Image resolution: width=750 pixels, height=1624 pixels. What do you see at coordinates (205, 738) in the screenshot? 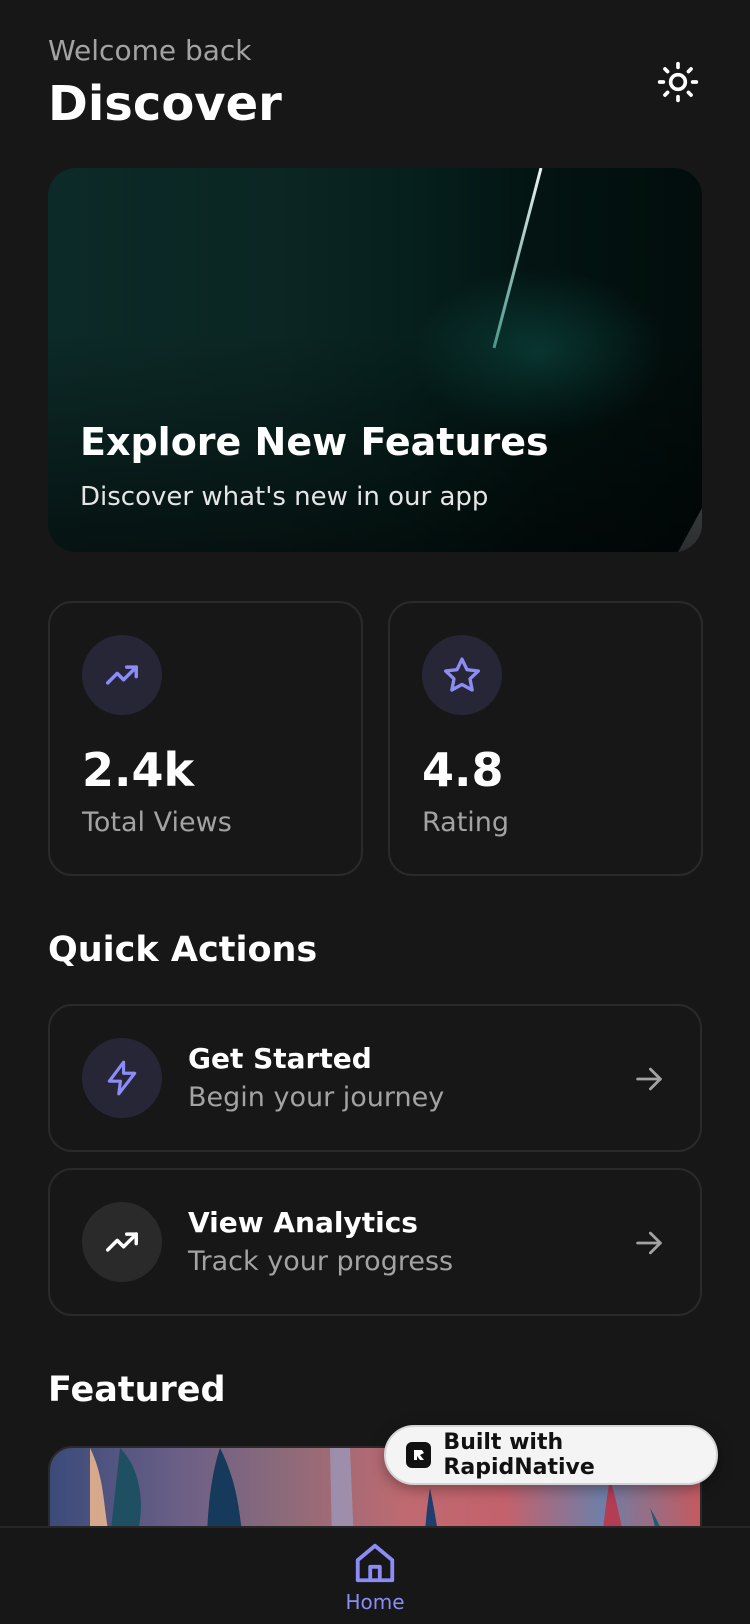
I see `stat-card-total-views: 2.4k Total Views` at bounding box center [205, 738].